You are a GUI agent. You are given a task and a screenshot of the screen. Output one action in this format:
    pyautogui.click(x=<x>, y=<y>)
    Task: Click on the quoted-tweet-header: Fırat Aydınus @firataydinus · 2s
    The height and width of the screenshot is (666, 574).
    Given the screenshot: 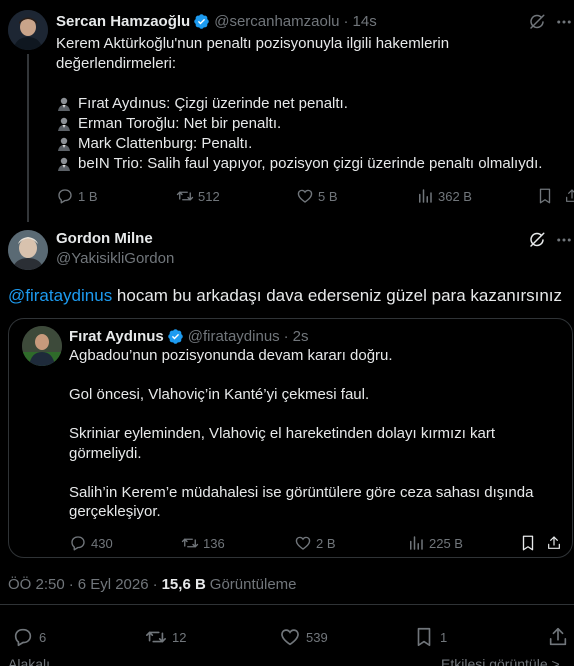 What is the action you would take?
    pyautogui.click(x=189, y=336)
    